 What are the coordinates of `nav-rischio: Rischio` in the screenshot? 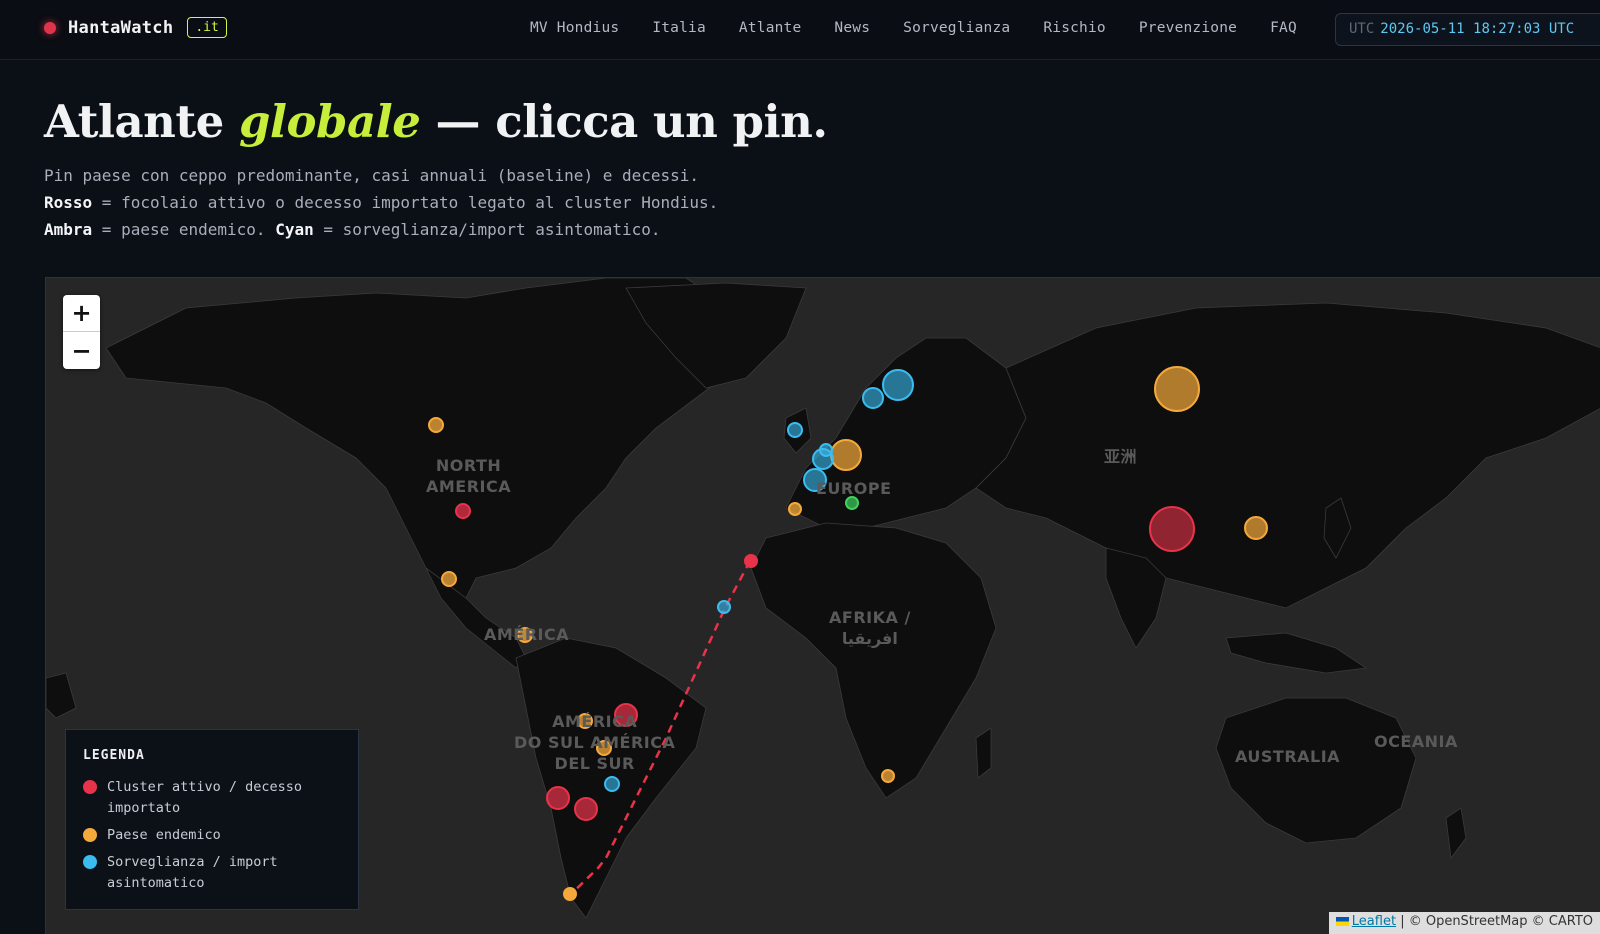 It's located at (1074, 28).